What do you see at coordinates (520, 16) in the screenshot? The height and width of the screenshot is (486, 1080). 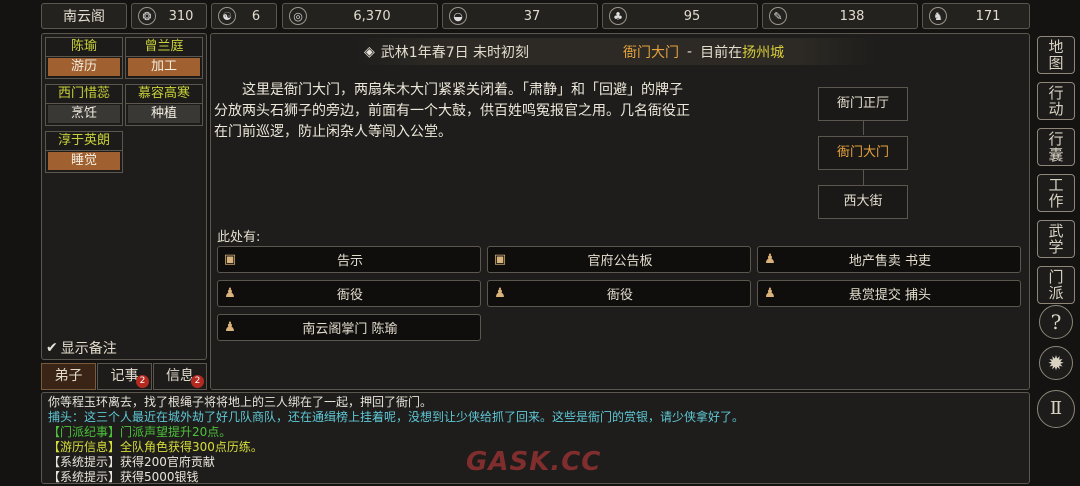 I see `stat-food: ◒ 37` at bounding box center [520, 16].